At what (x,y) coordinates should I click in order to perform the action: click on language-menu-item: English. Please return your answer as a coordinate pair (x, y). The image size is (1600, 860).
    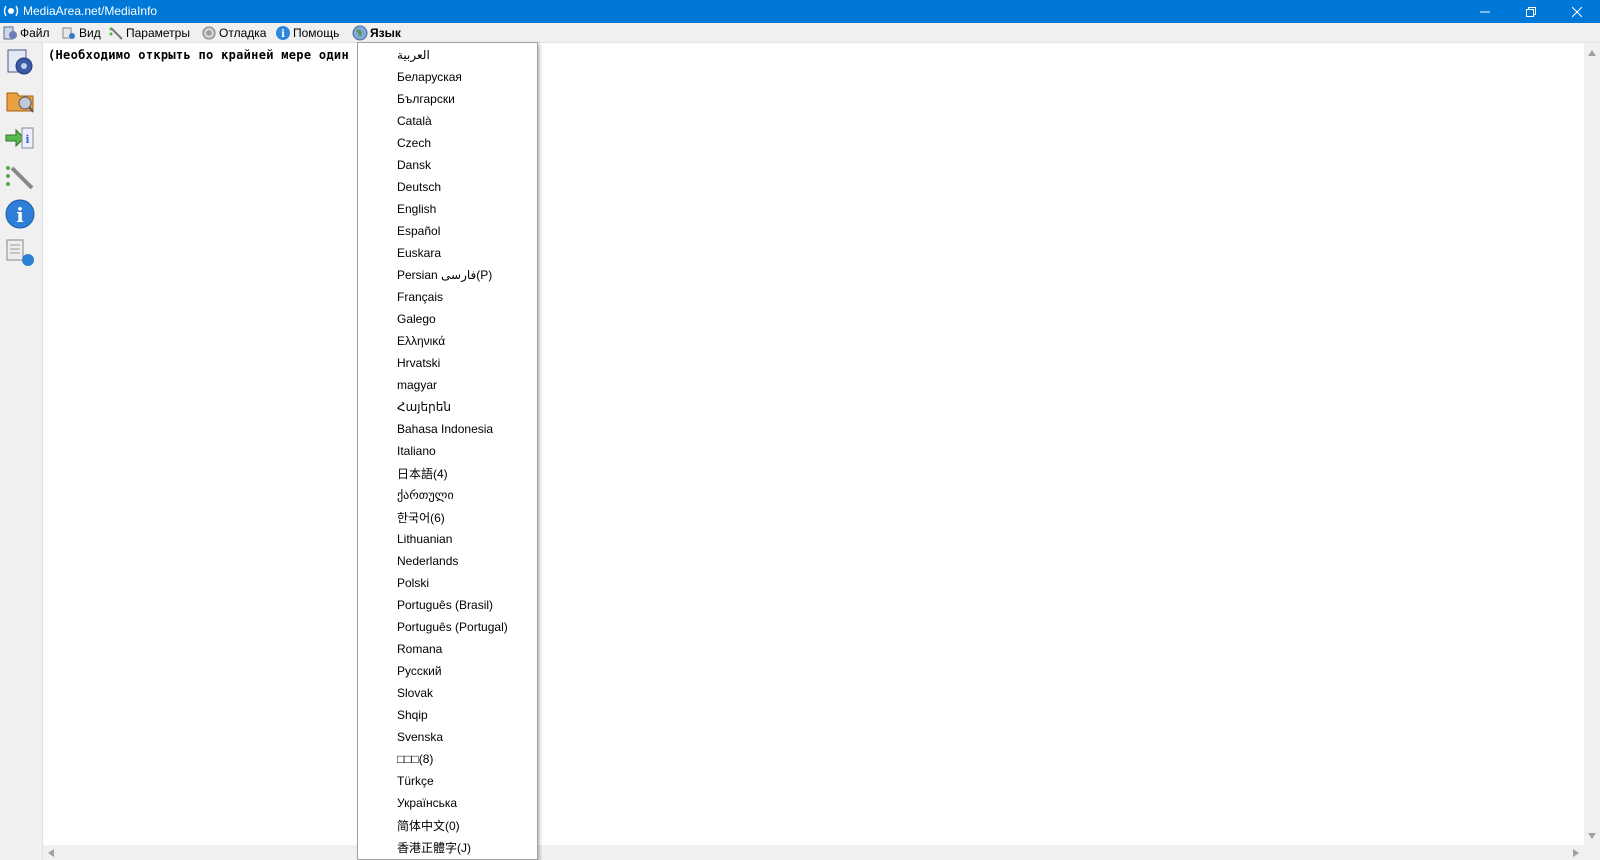
    Looking at the image, I should click on (447, 209).